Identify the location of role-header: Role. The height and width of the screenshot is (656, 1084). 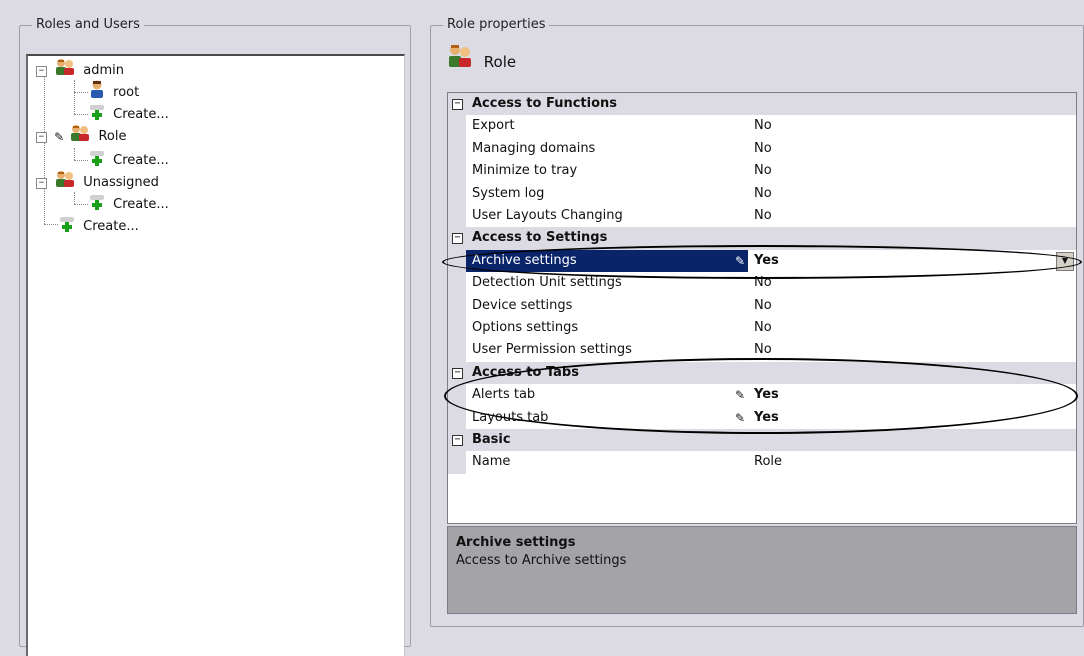
(481, 62).